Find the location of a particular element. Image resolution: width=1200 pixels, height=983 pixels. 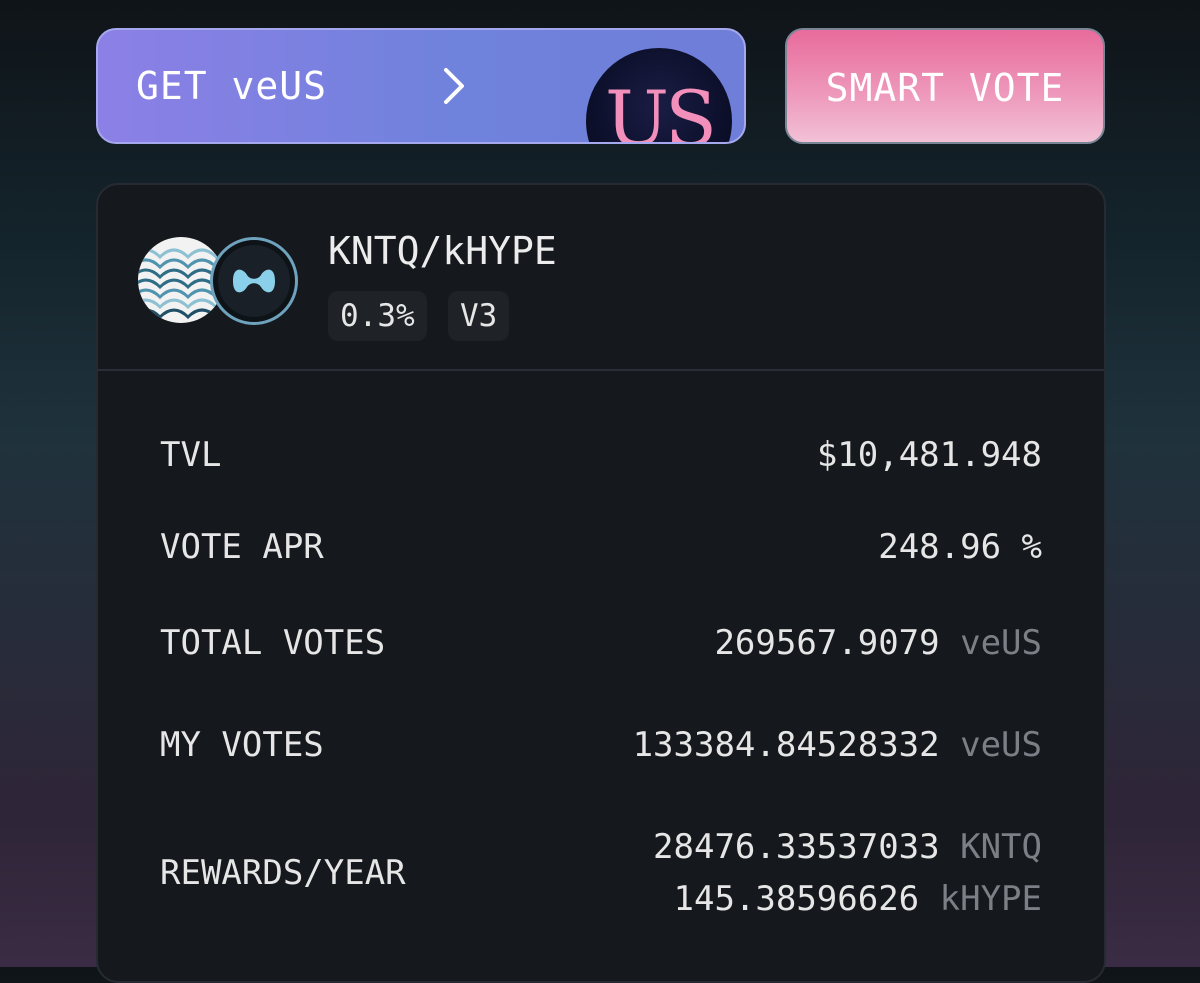

get-veus-label: GET veUS is located at coordinates (232, 86).